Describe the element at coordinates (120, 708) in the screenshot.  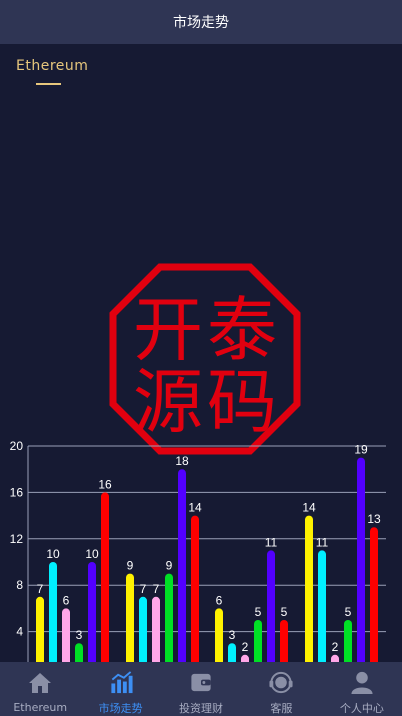
I see `nav-label: 市场走势` at that location.